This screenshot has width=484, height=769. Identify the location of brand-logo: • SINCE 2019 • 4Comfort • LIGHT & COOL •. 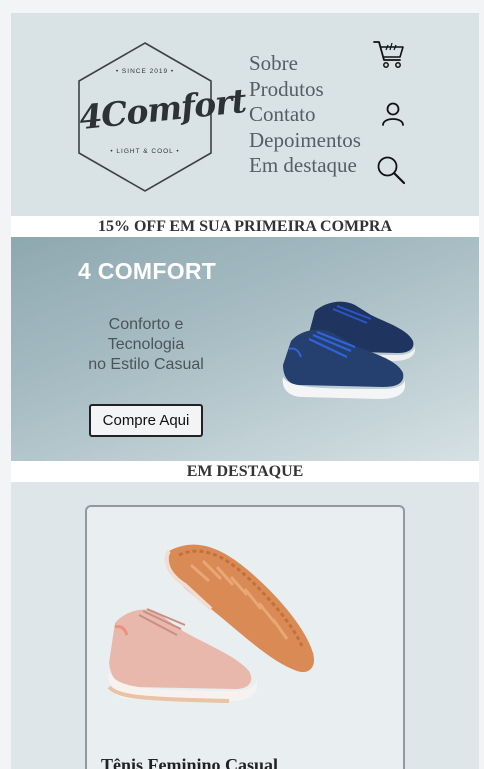
(162, 117).